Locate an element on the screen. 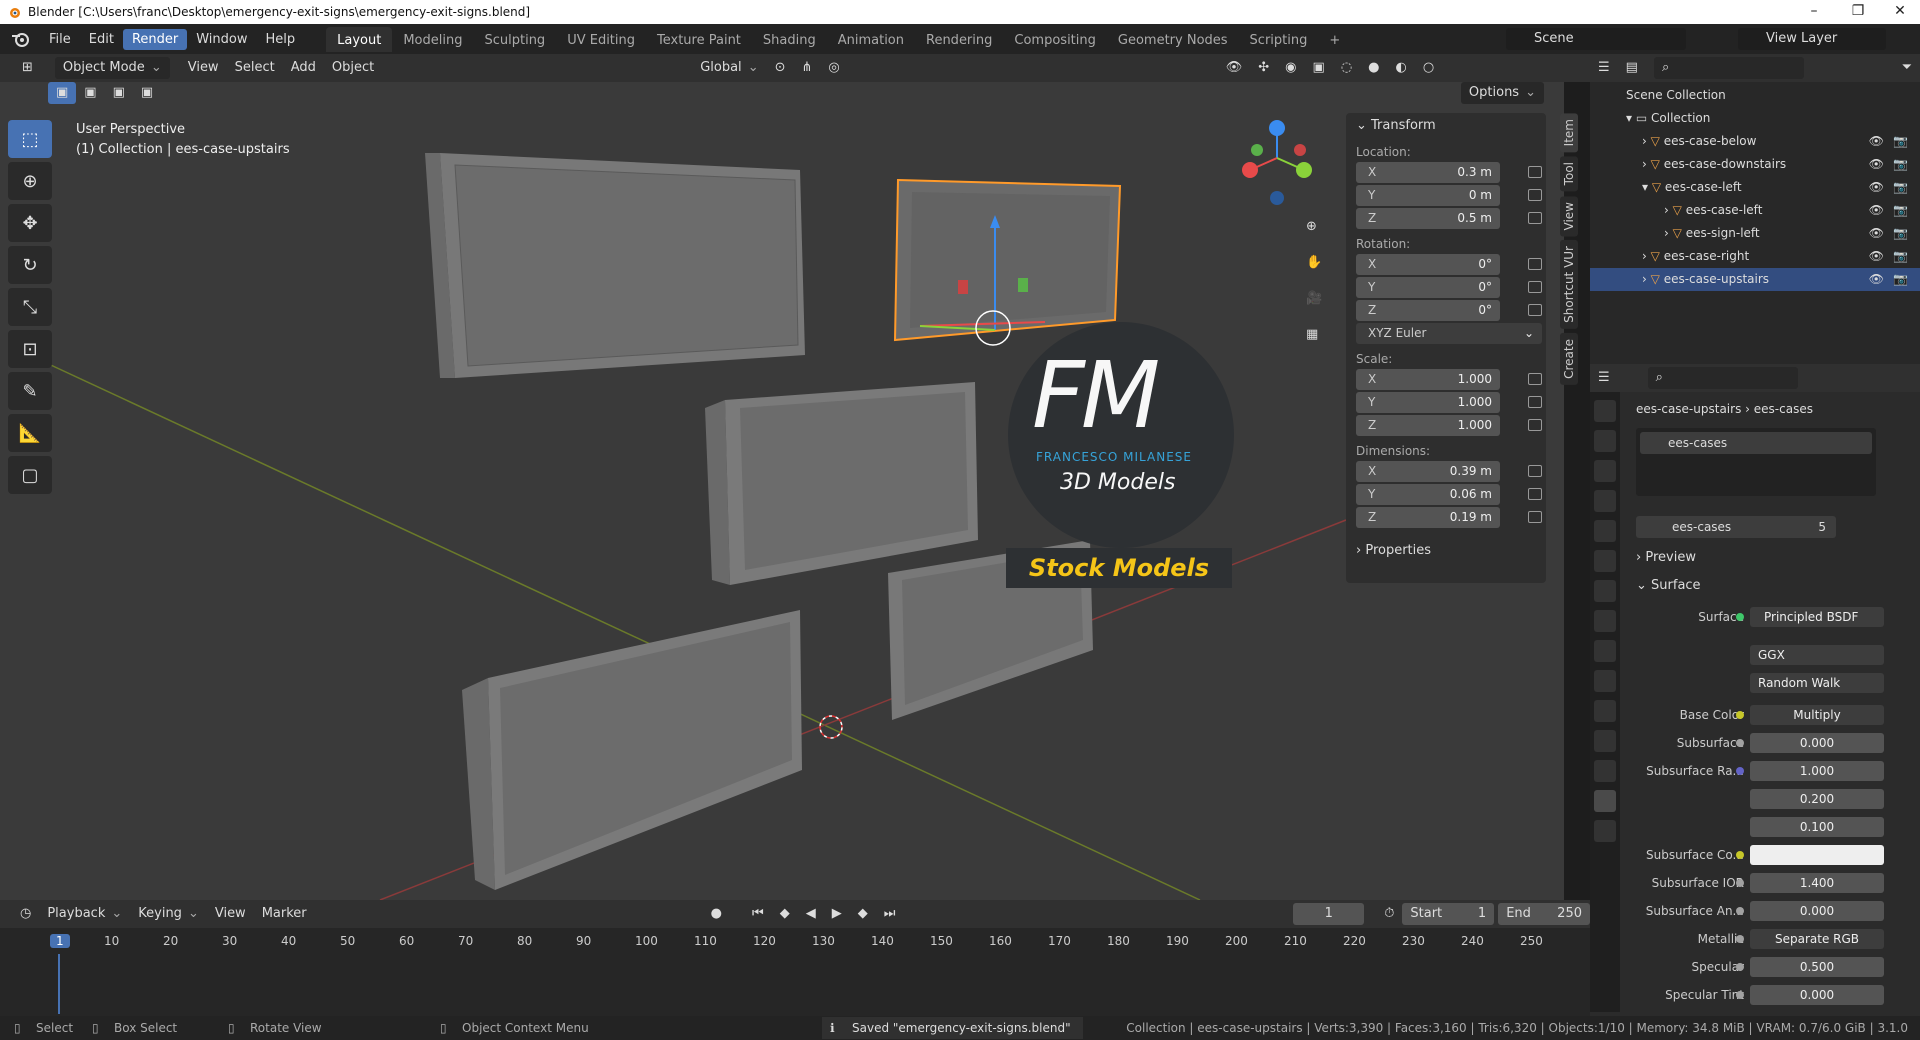 Image resolution: width=1920 pixels, height=1040 pixels. surface-panel-header: ⌄ Surface is located at coordinates (1668, 585).